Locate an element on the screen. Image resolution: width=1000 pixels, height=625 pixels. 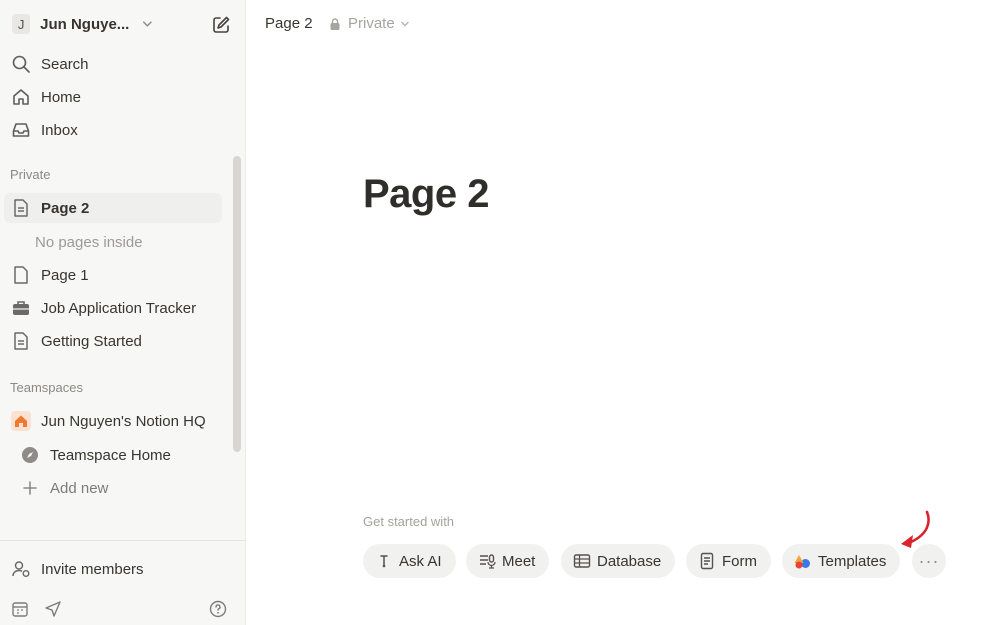
sidebar-item-label: Search is located at coordinates (65, 64).